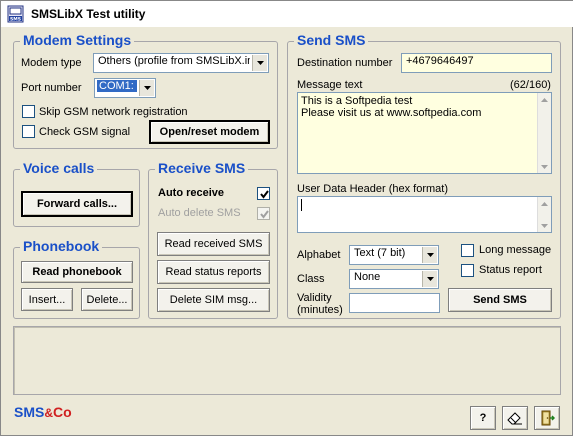 This screenshot has width=573, height=436. Describe the element at coordinates (191, 193) in the screenshot. I see `auto-receive-label: Auto receive` at that location.